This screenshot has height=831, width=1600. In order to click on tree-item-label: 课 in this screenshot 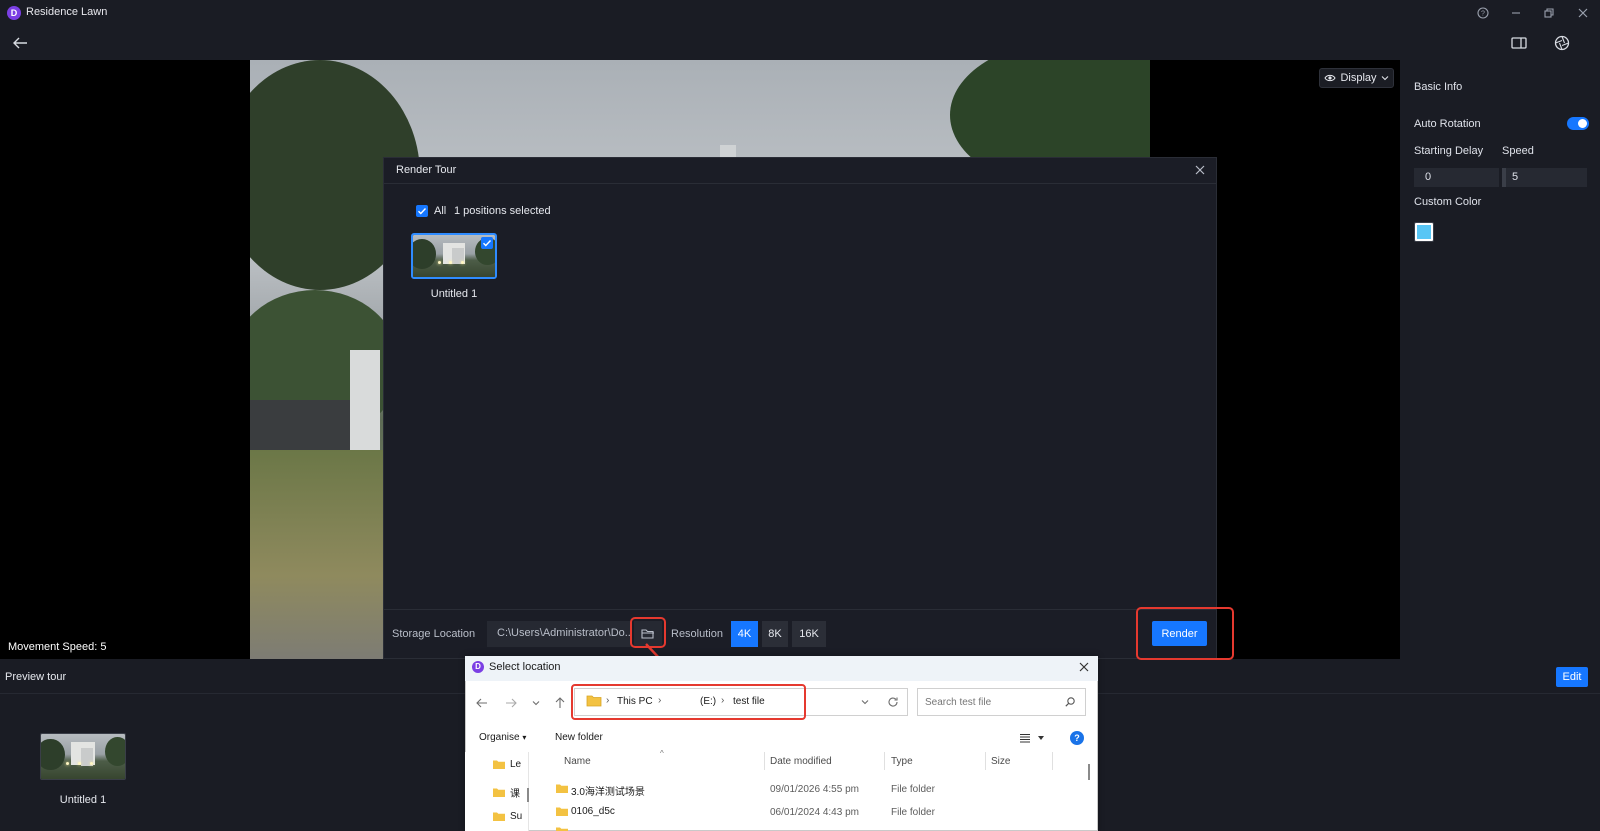, I will do `click(515, 794)`.